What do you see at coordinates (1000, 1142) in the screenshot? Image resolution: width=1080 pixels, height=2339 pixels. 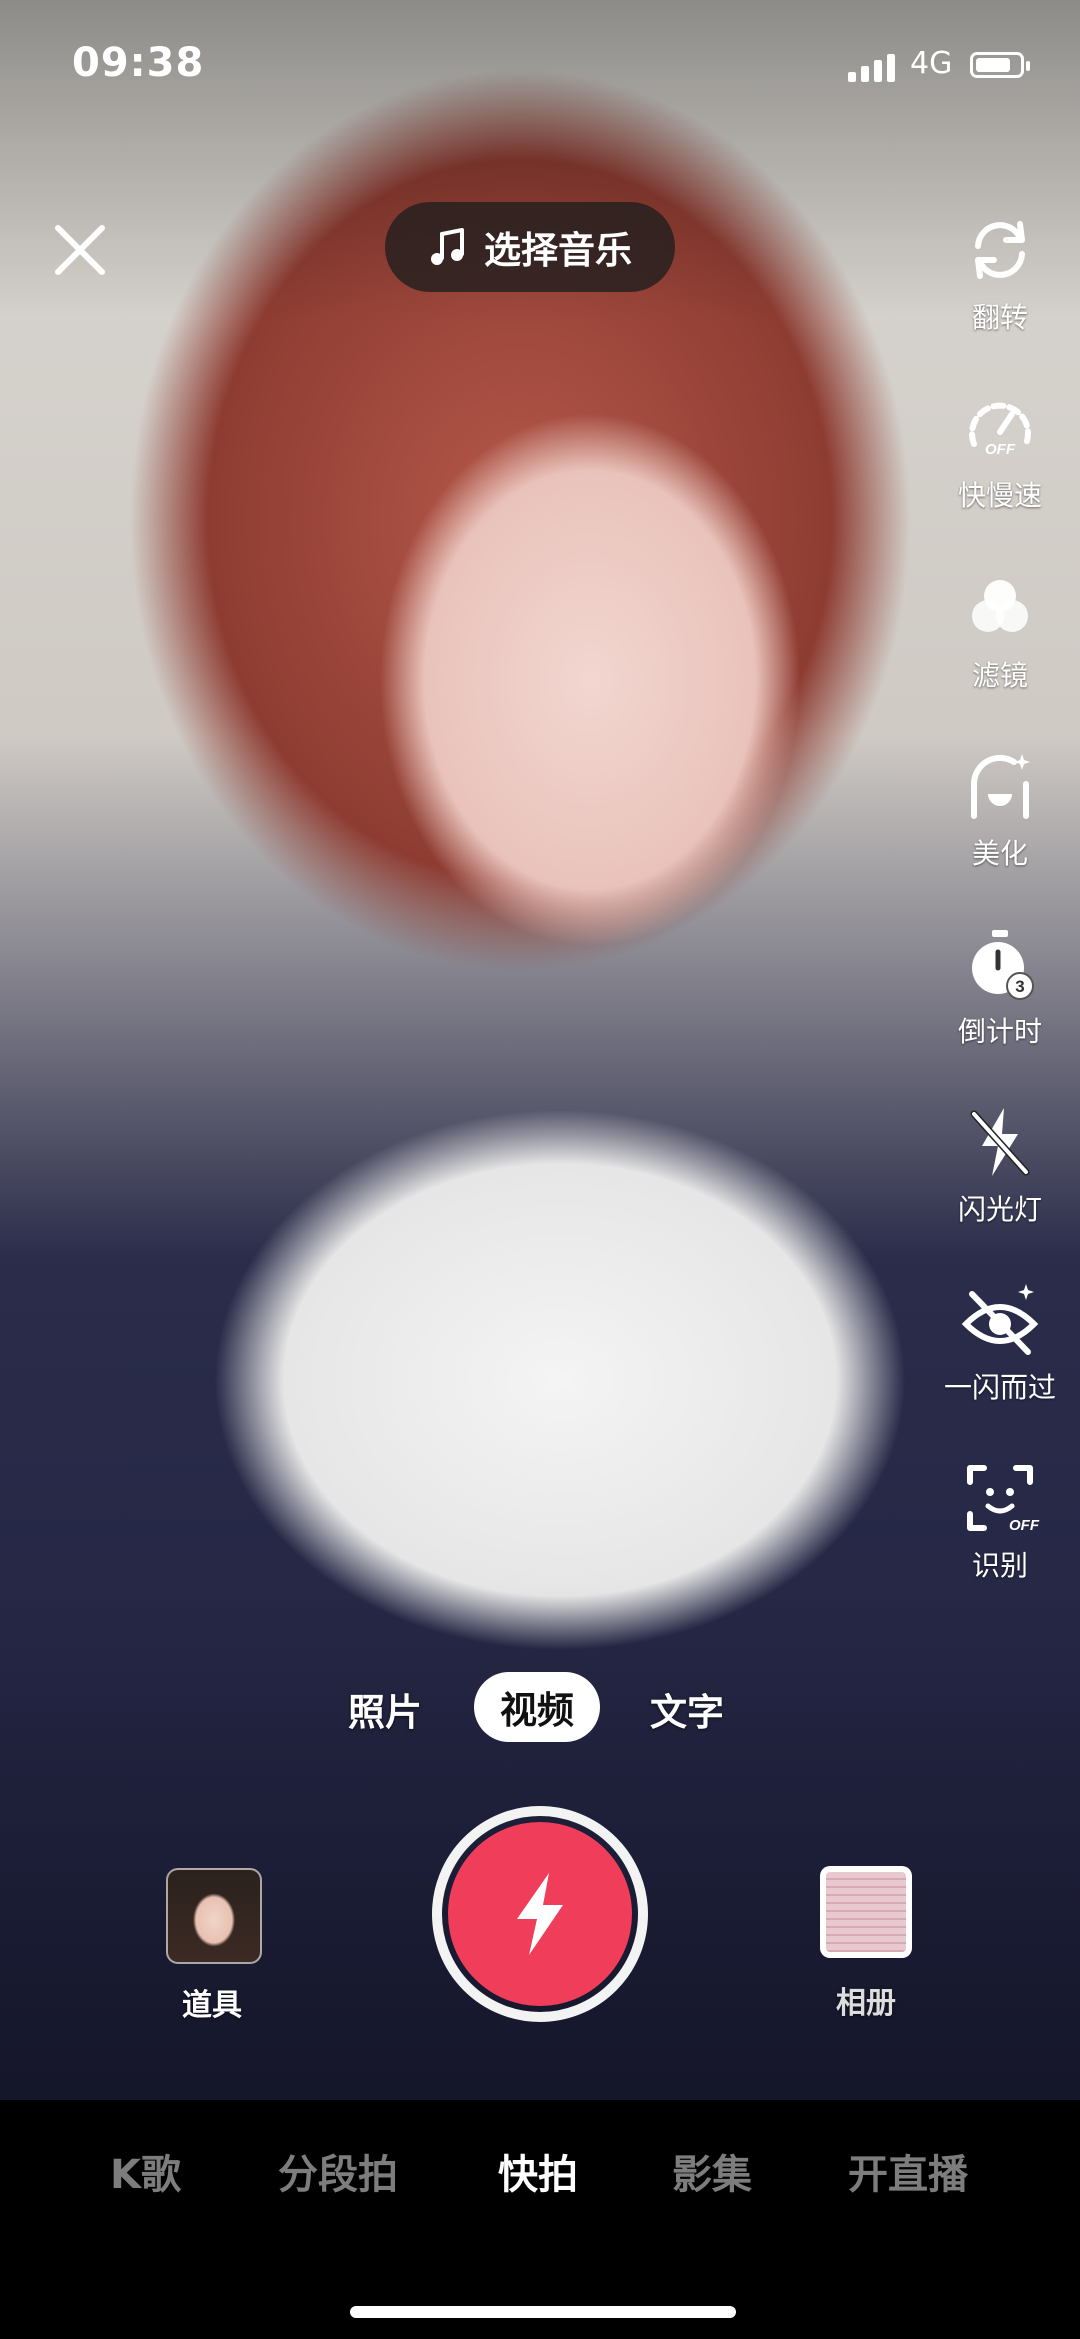 I see `flash-off-icon` at bounding box center [1000, 1142].